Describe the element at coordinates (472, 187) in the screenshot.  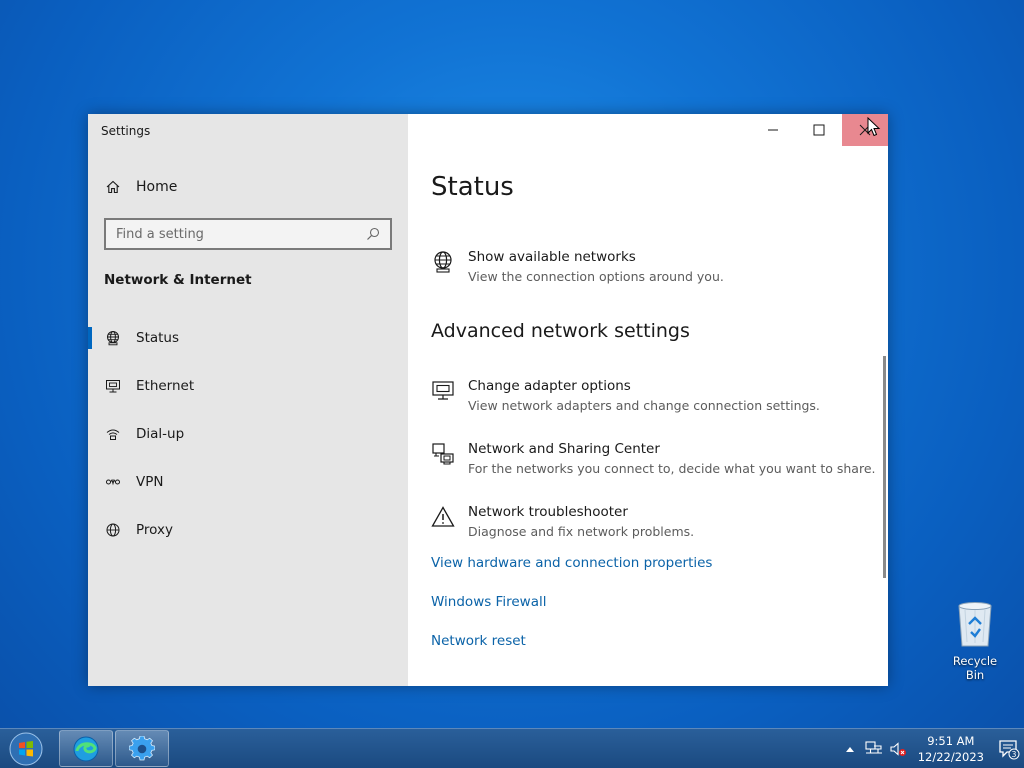
I see `page-title: Status` at that location.